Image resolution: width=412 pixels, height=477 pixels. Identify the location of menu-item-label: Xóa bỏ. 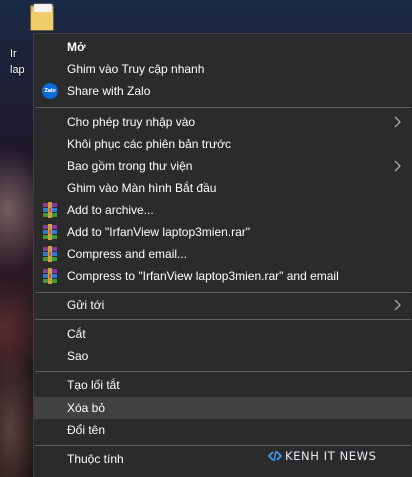
(86, 408).